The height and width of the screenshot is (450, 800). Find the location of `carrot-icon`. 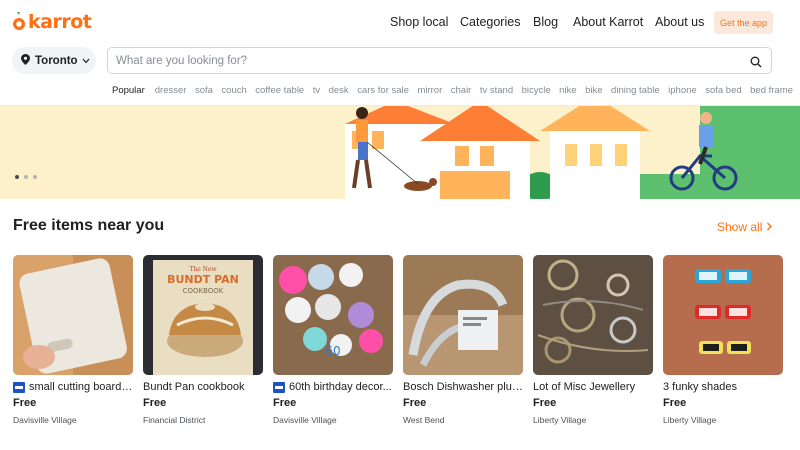

carrot-icon is located at coordinates (19, 22).